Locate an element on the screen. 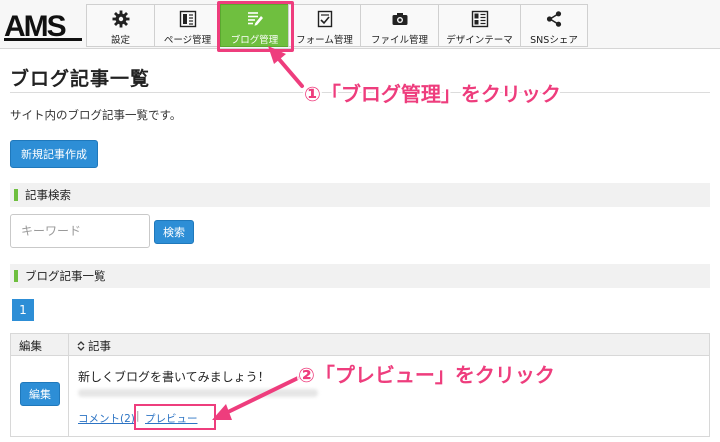  form-icon is located at coordinates (324, 19).